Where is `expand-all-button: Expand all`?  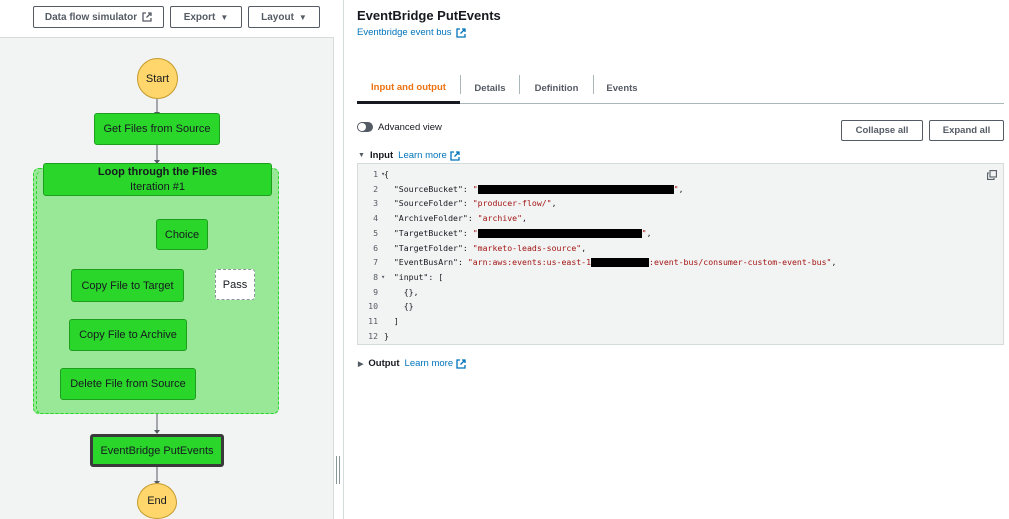 expand-all-button: Expand all is located at coordinates (966, 130).